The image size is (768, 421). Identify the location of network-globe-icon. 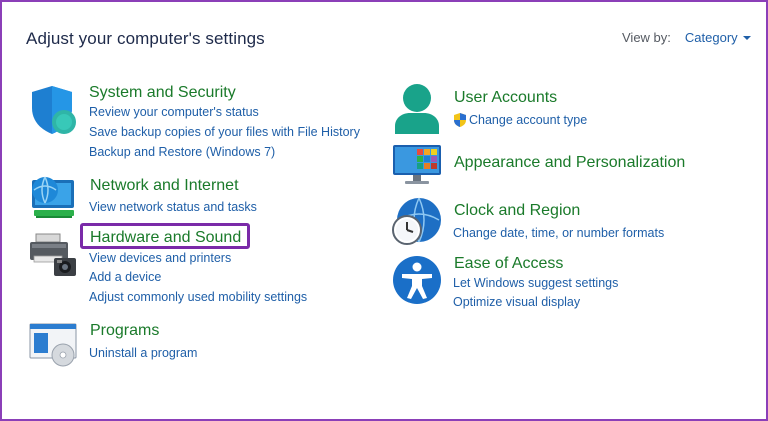
(53, 197).